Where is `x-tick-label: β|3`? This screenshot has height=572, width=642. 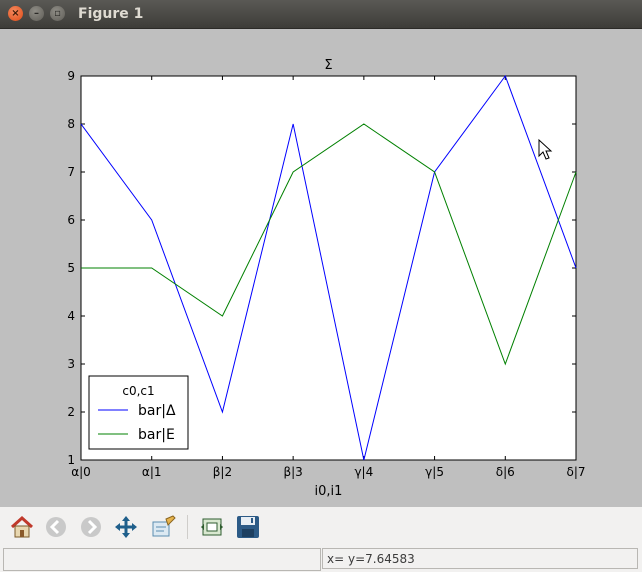 x-tick-label: β|3 is located at coordinates (292, 472).